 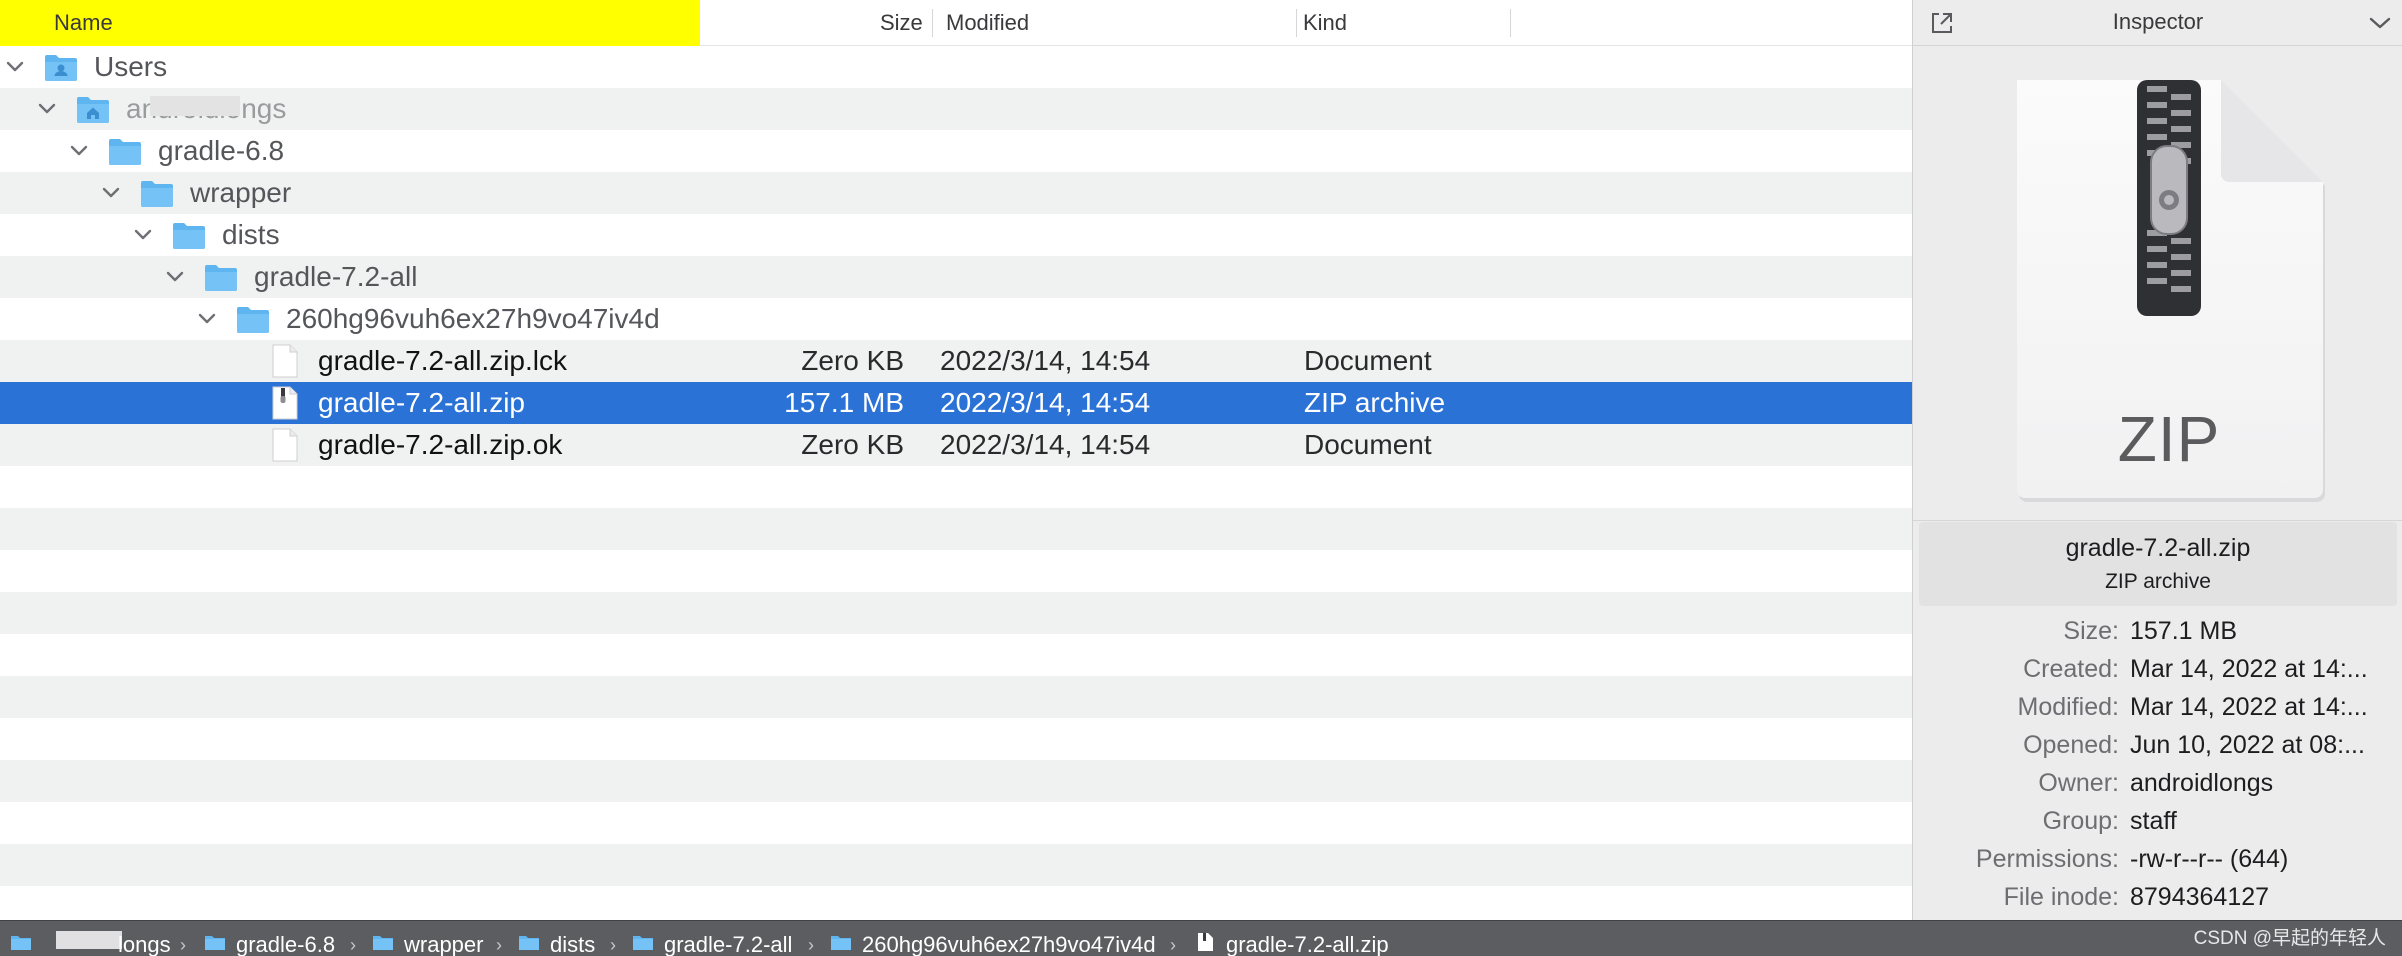 I want to click on property-row-size: Size: 157.1 MB, so click(x=2157, y=631).